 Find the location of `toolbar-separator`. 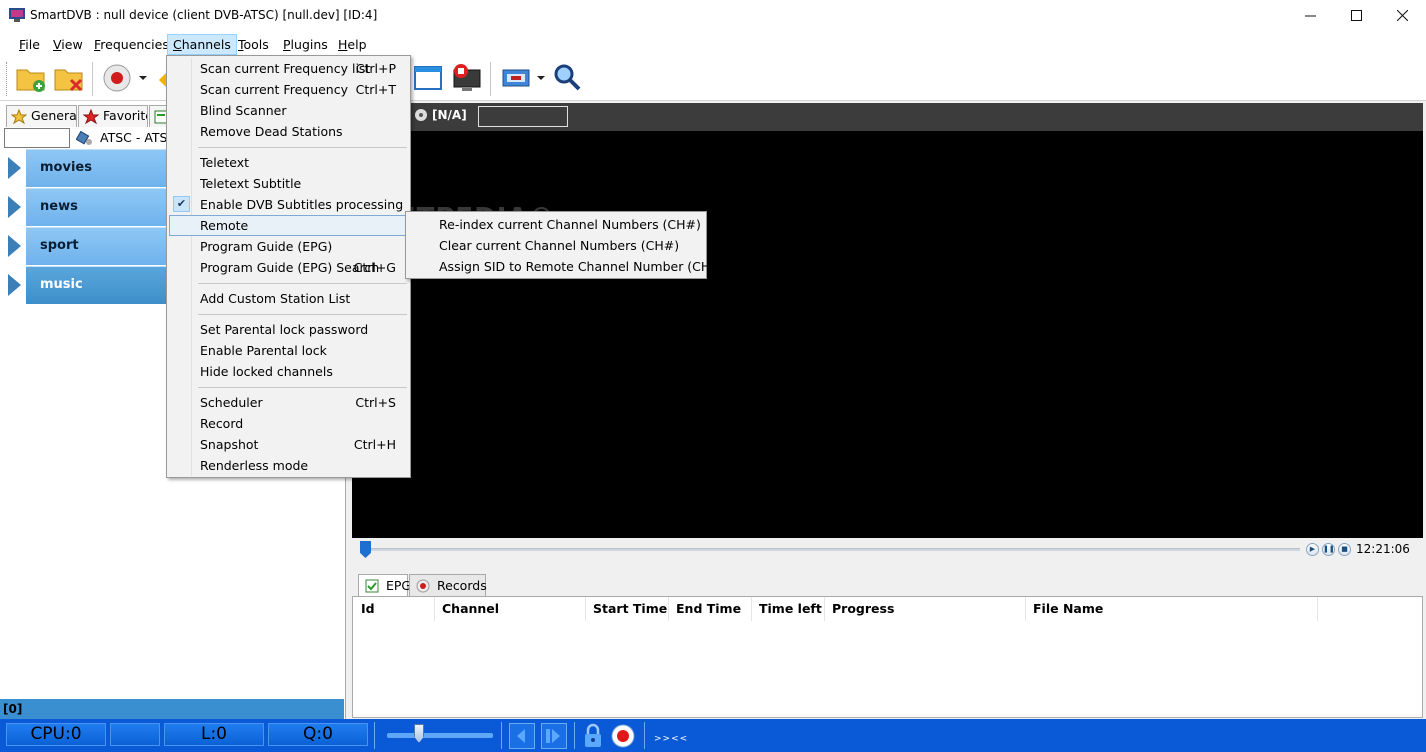

toolbar-separator is located at coordinates (490, 79).